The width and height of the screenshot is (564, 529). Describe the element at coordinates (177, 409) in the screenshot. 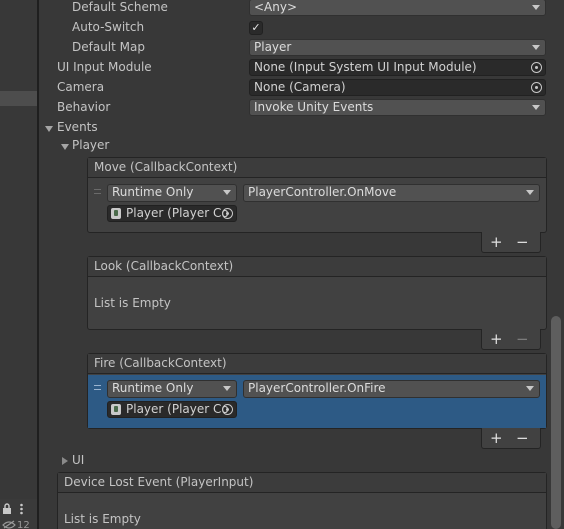

I see `fire-target-object-value: Player (Player Co` at that location.